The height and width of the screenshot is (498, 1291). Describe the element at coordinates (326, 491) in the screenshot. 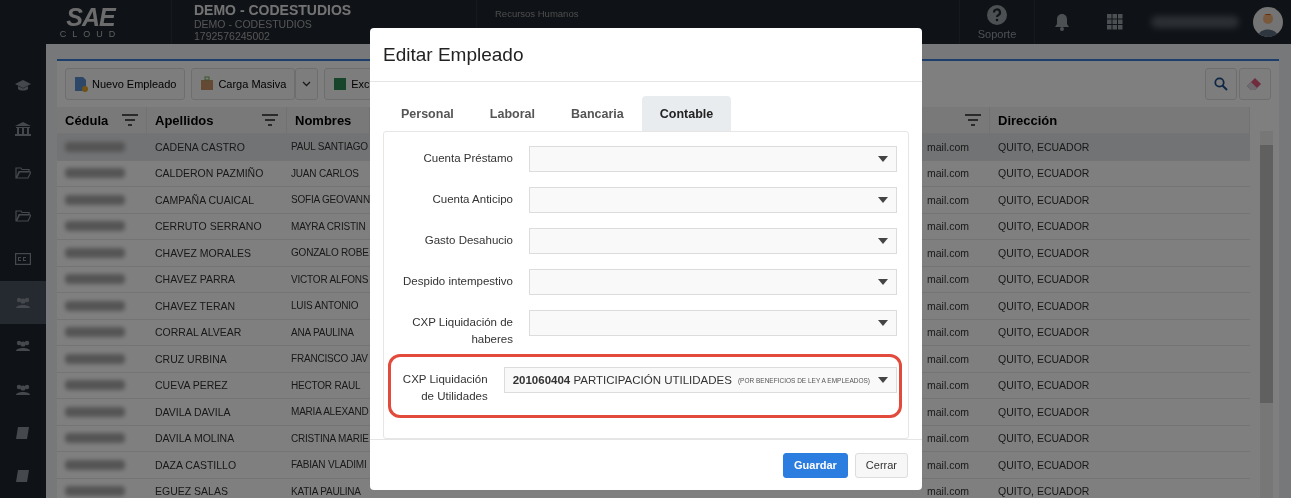

I see `table-cell: KATIA PAULINA` at that location.